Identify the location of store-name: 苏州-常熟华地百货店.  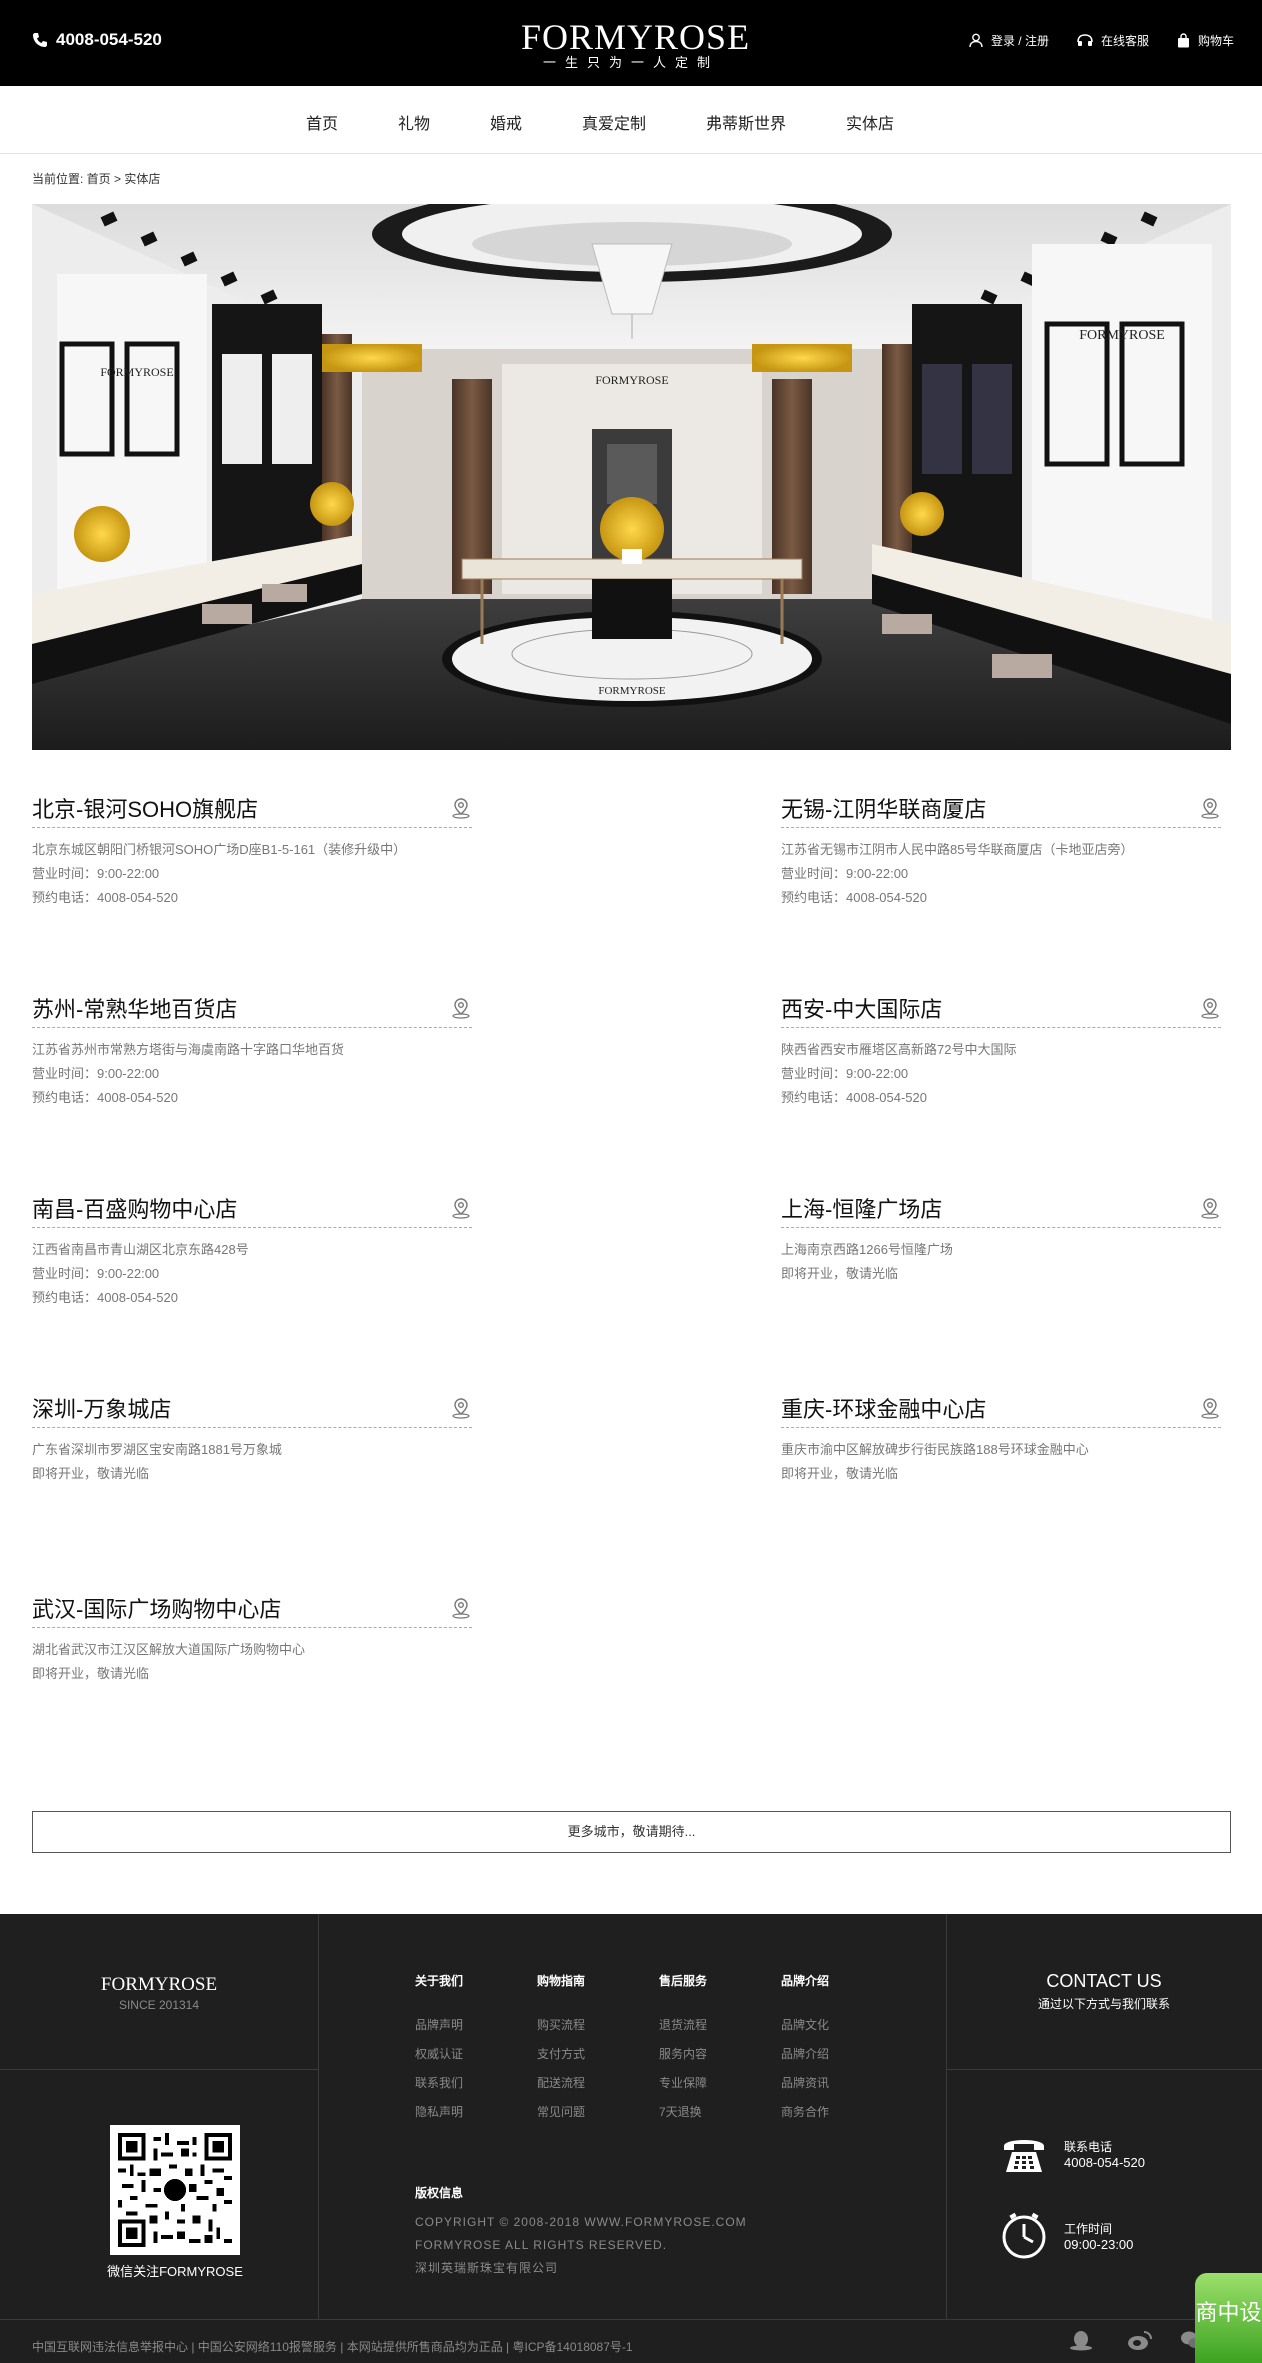
(134, 1008).